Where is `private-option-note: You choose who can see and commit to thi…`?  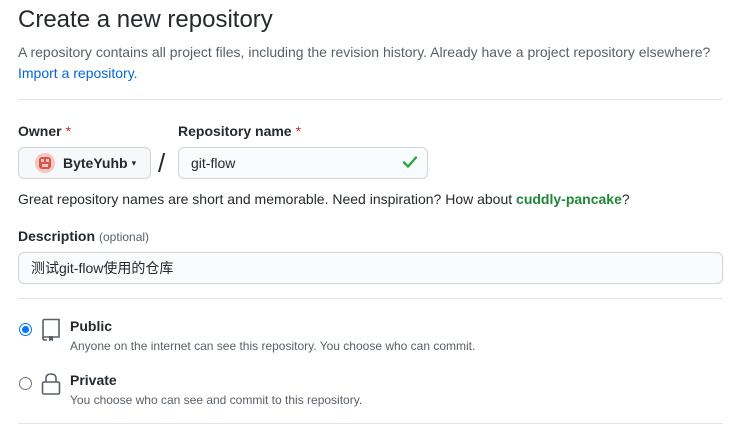 private-option-note: You choose who can see and commit to thi… is located at coordinates (216, 400).